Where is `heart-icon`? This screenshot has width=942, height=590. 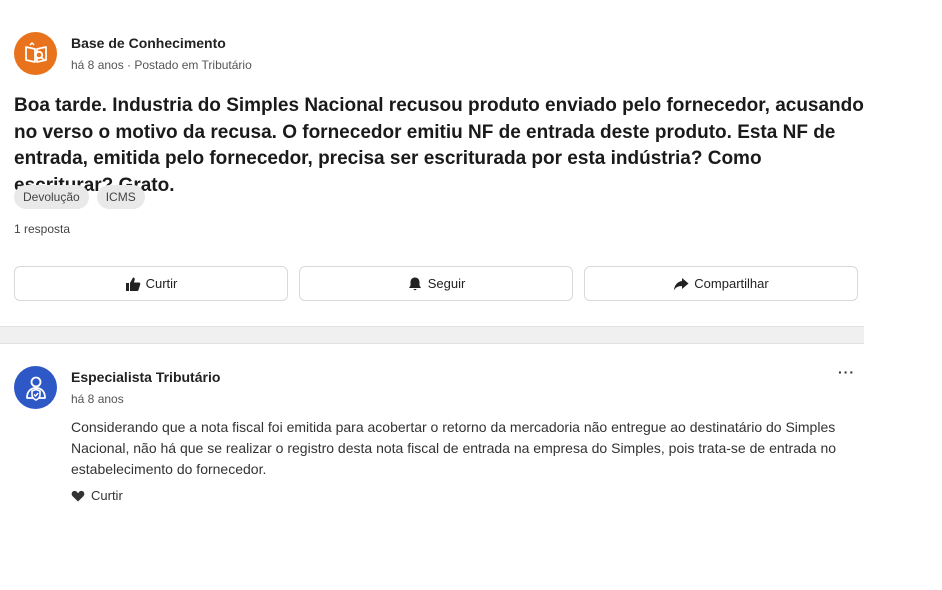
heart-icon is located at coordinates (78, 496).